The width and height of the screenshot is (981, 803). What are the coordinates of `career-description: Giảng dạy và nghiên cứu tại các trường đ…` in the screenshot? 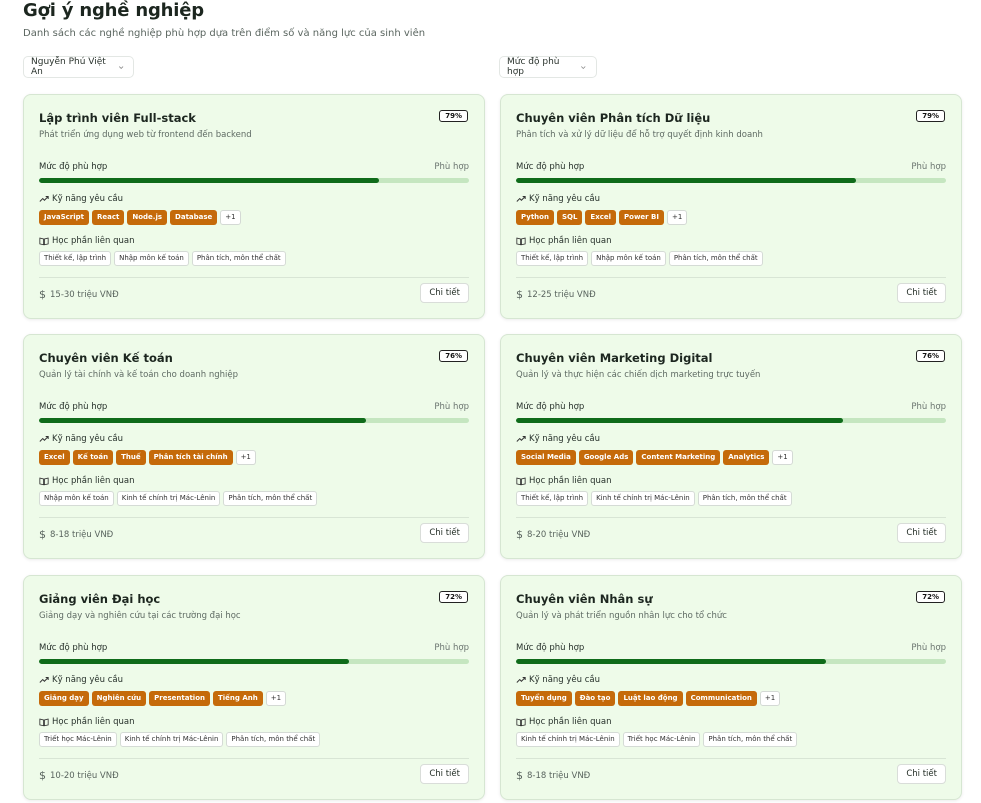 It's located at (140, 616).